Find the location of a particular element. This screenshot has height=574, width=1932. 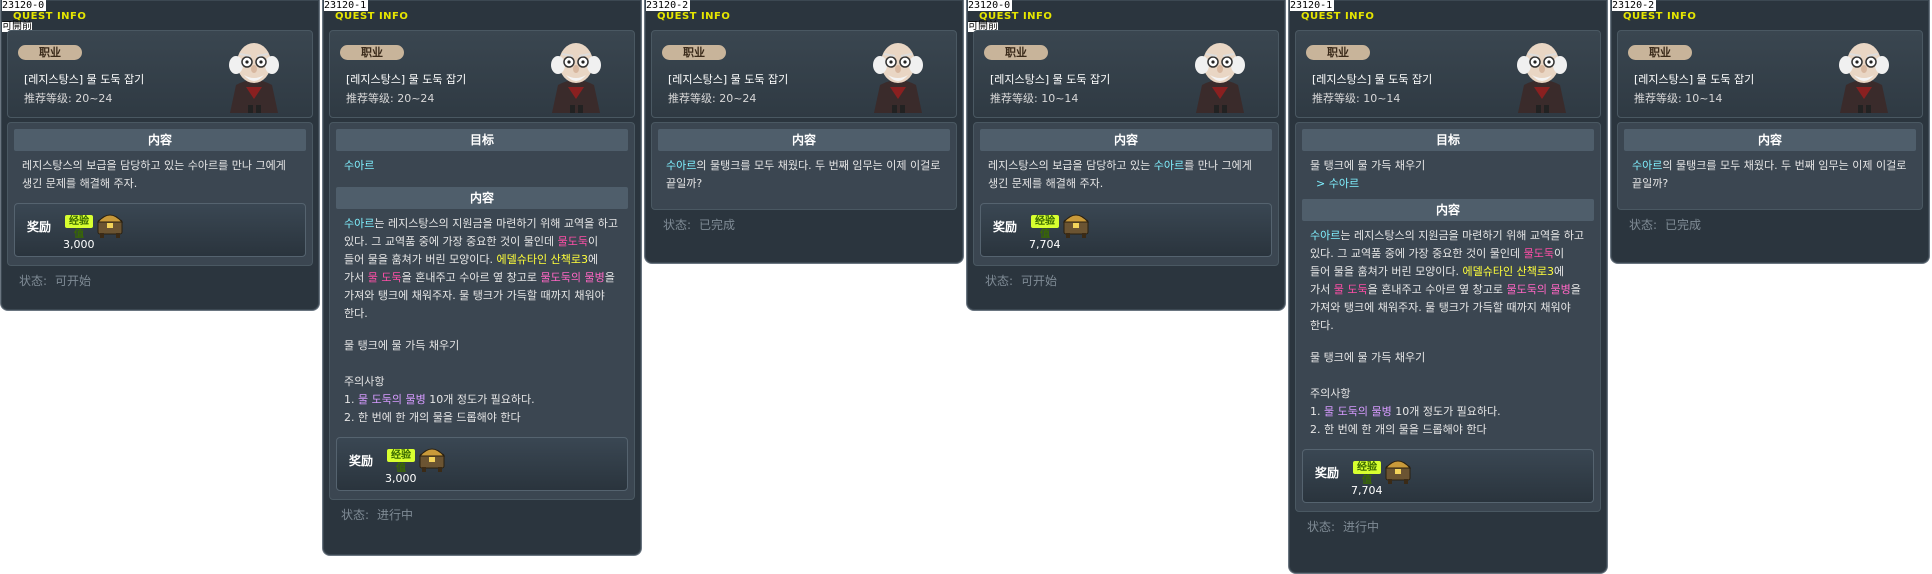

target-subtext: > 수아르 is located at coordinates (1338, 183).